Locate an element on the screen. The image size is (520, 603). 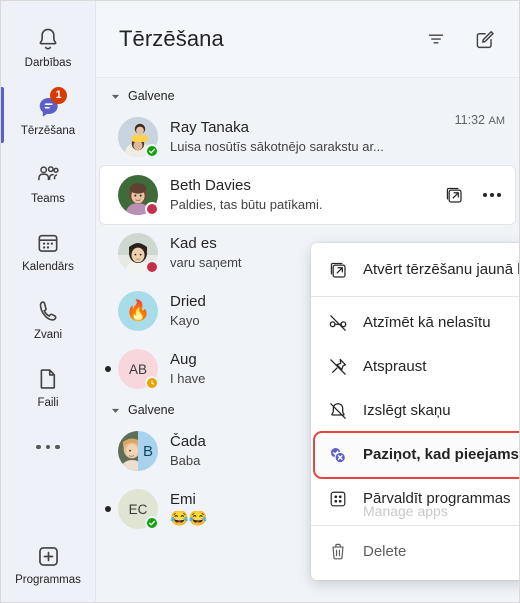
page-title: Tērzēšana is located at coordinates (171, 38).